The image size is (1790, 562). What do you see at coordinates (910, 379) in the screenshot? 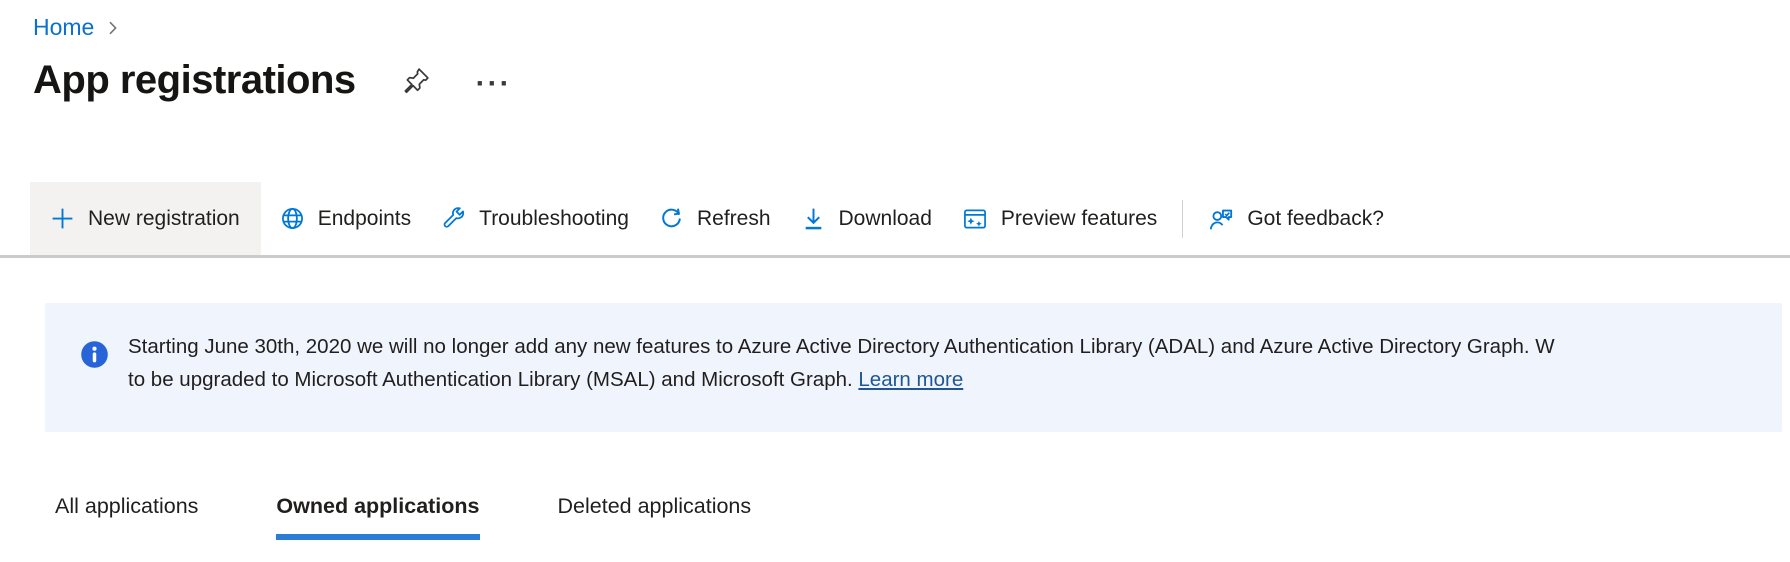
I see `learn-more-link: Learn more` at bounding box center [910, 379].